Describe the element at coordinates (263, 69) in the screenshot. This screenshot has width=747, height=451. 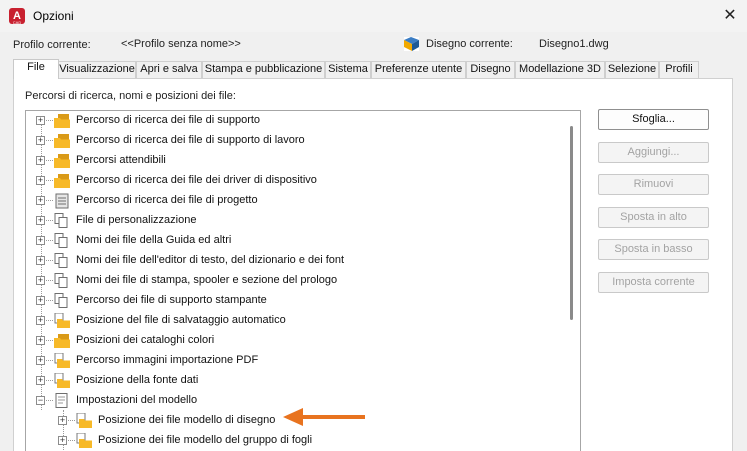
I see `tab-stampa-e-pubblicazione: Stampa e pubblicazione` at that location.